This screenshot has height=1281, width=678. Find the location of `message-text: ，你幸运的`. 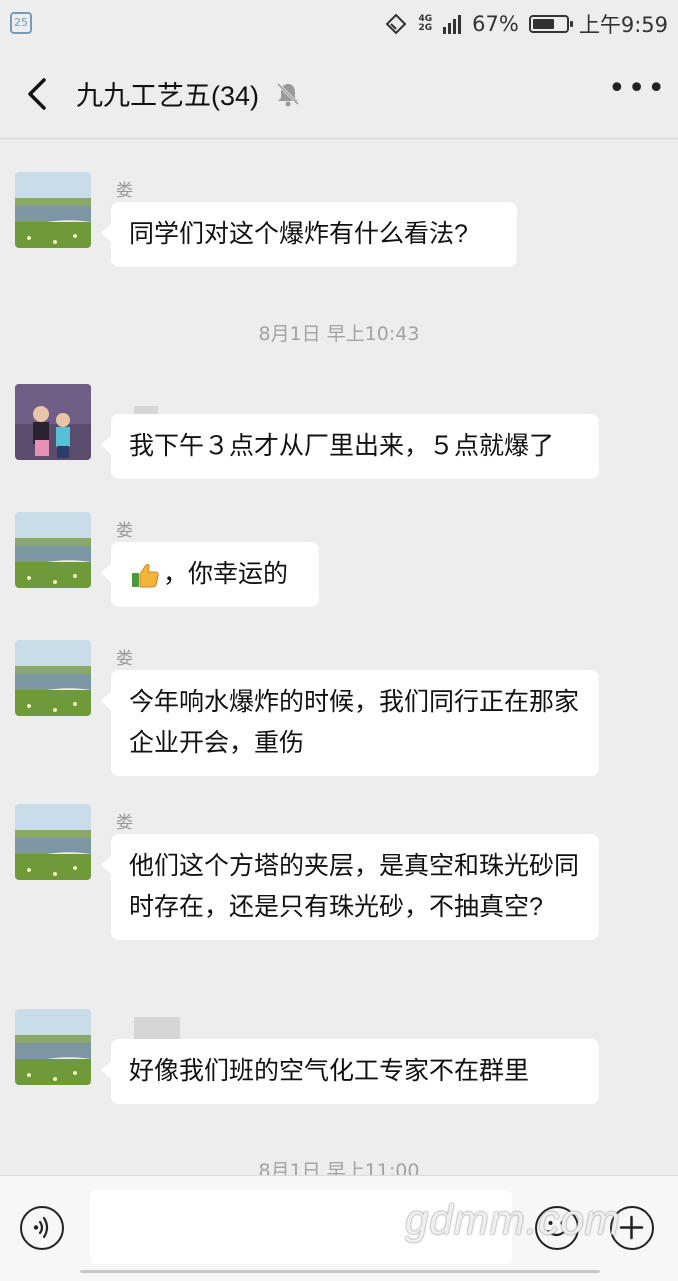

message-text: ，你幸运的 is located at coordinates (226, 574).